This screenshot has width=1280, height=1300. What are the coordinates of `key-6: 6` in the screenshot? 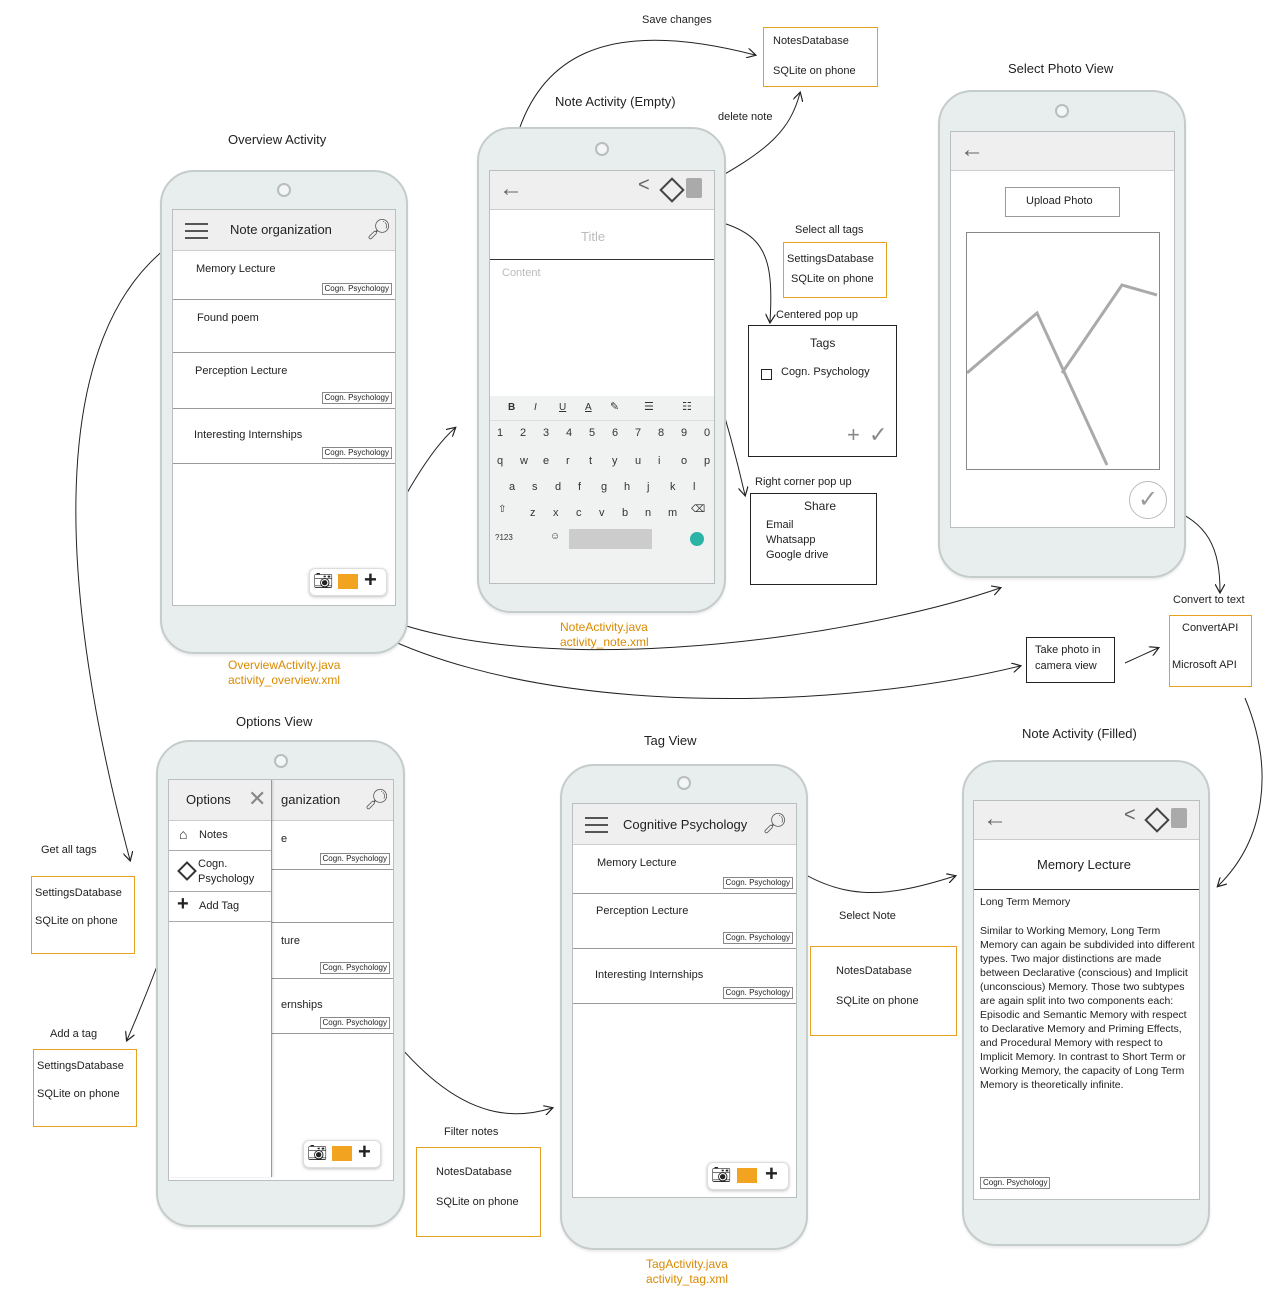 It's located at (615, 433).